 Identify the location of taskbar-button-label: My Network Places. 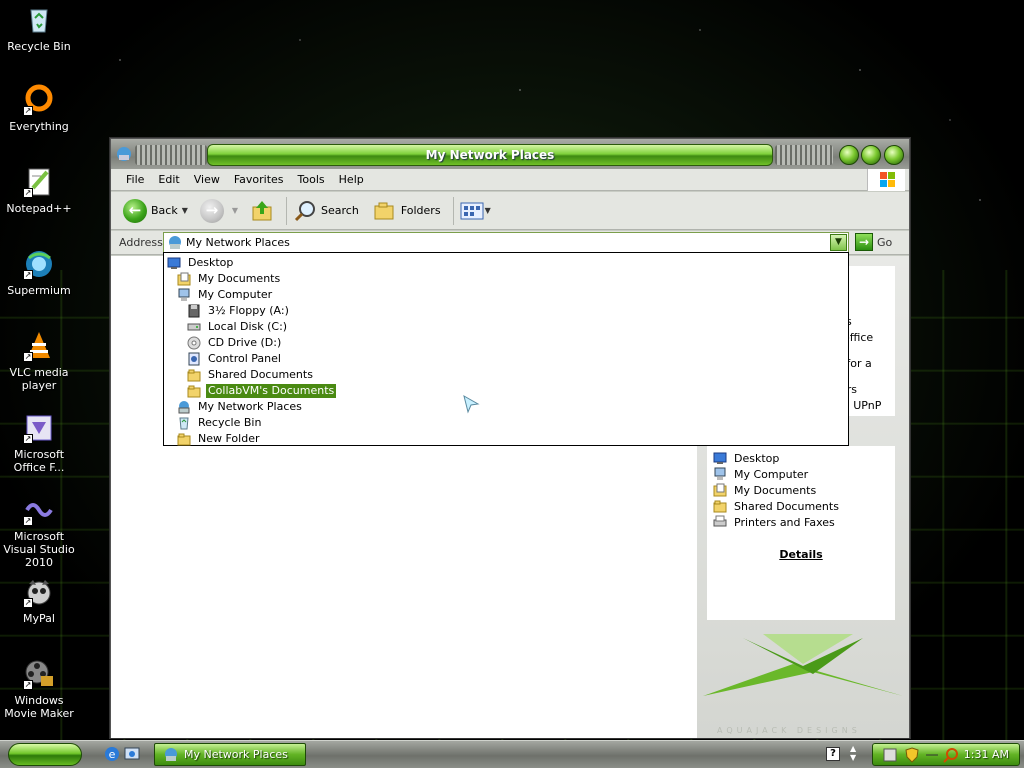
(236, 754).